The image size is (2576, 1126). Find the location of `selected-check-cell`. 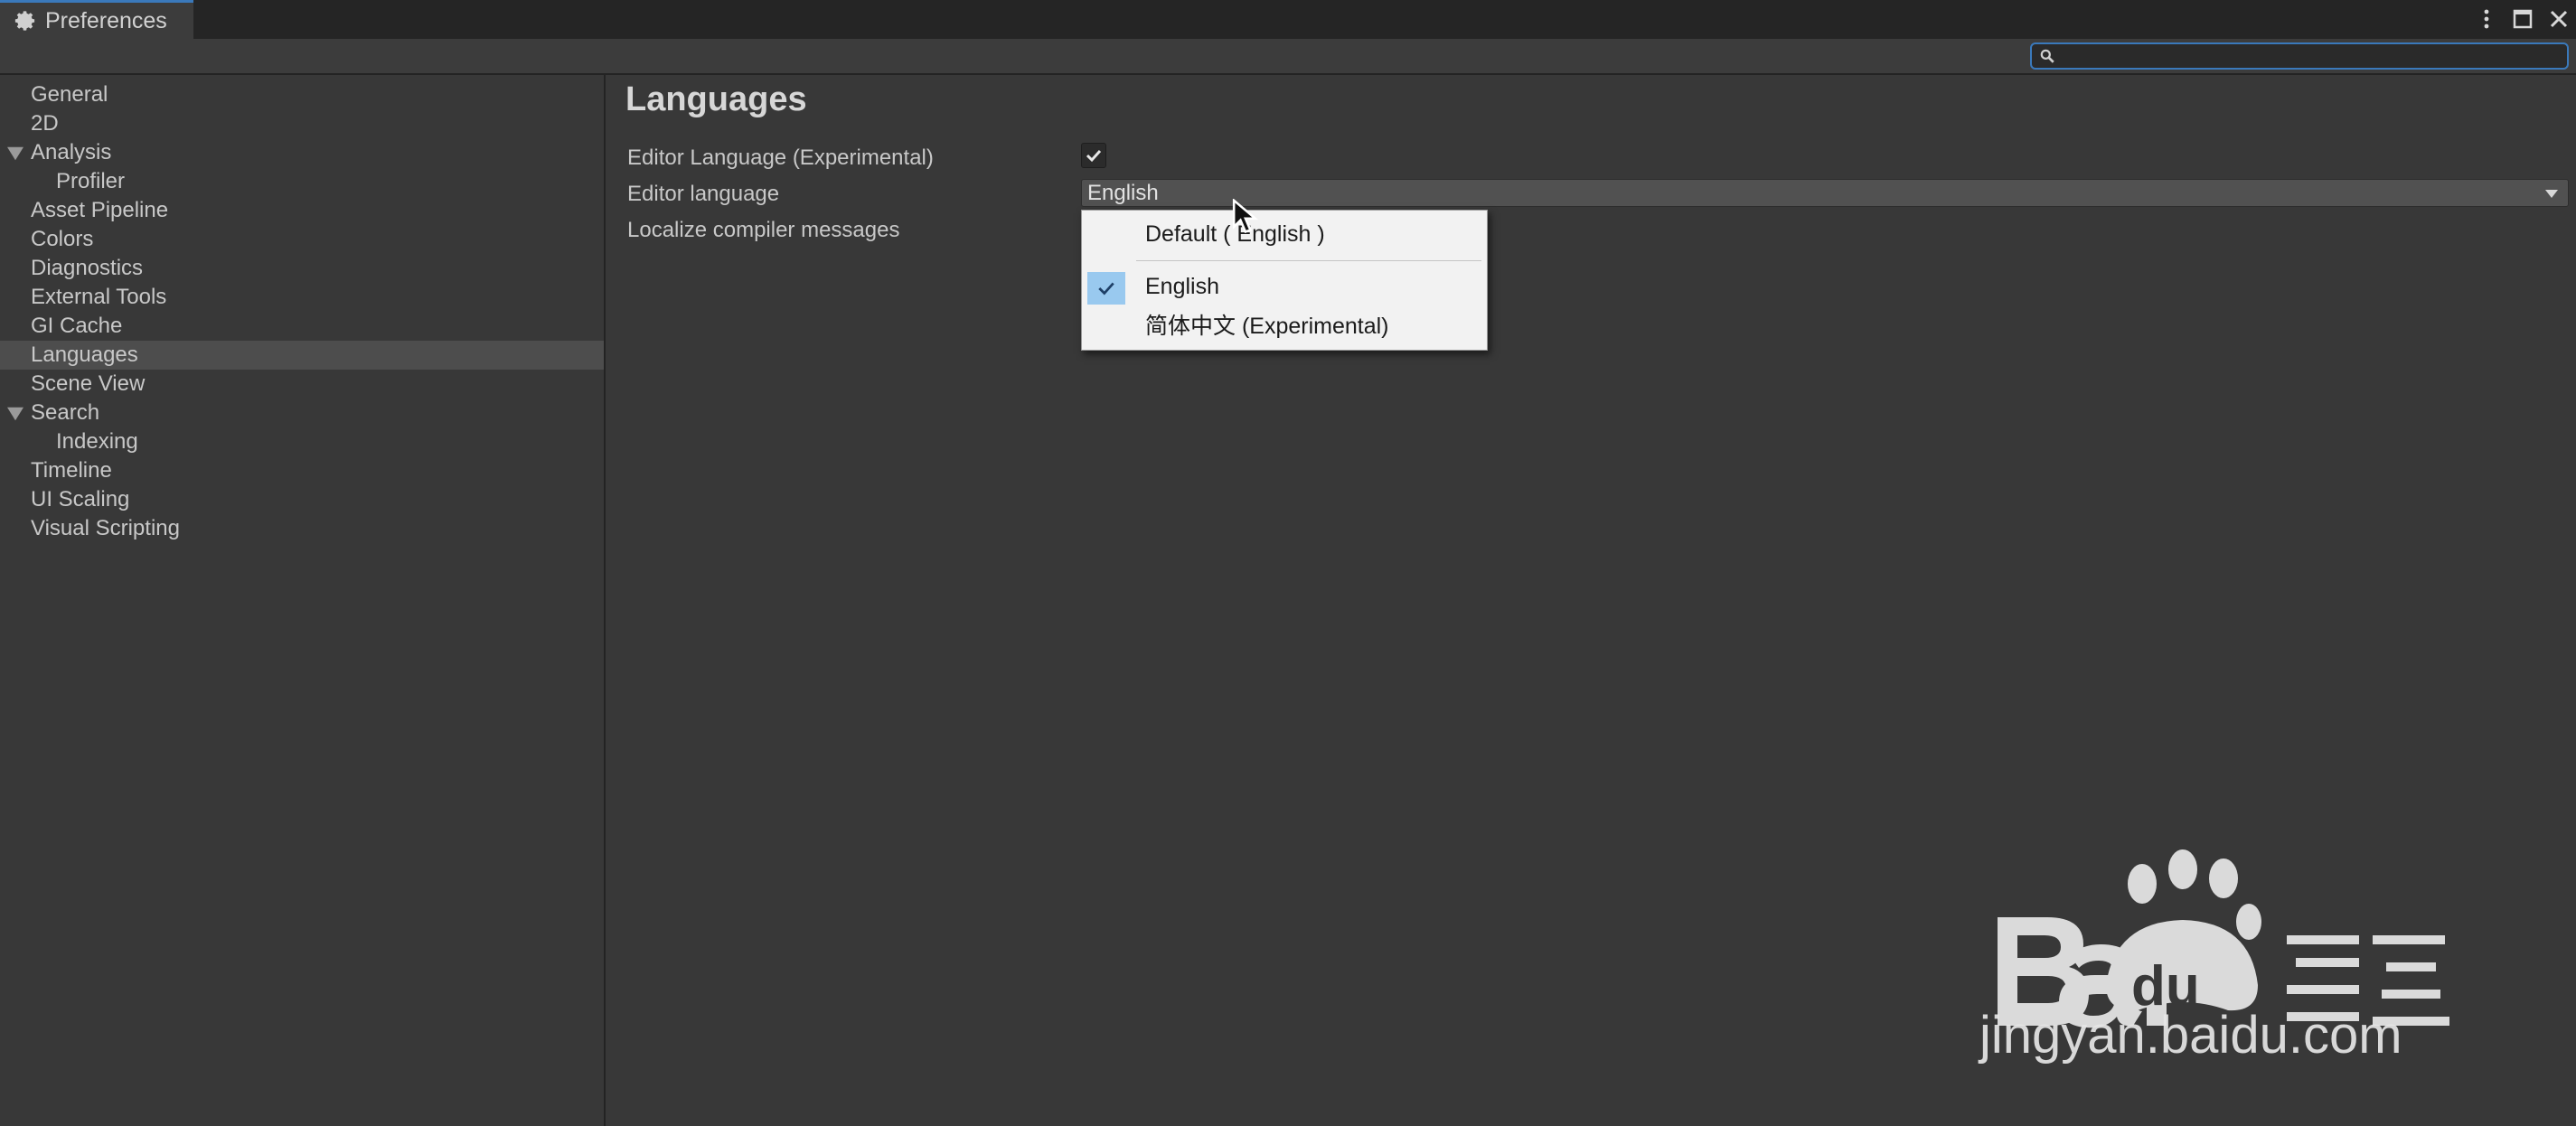

selected-check-cell is located at coordinates (1106, 289).